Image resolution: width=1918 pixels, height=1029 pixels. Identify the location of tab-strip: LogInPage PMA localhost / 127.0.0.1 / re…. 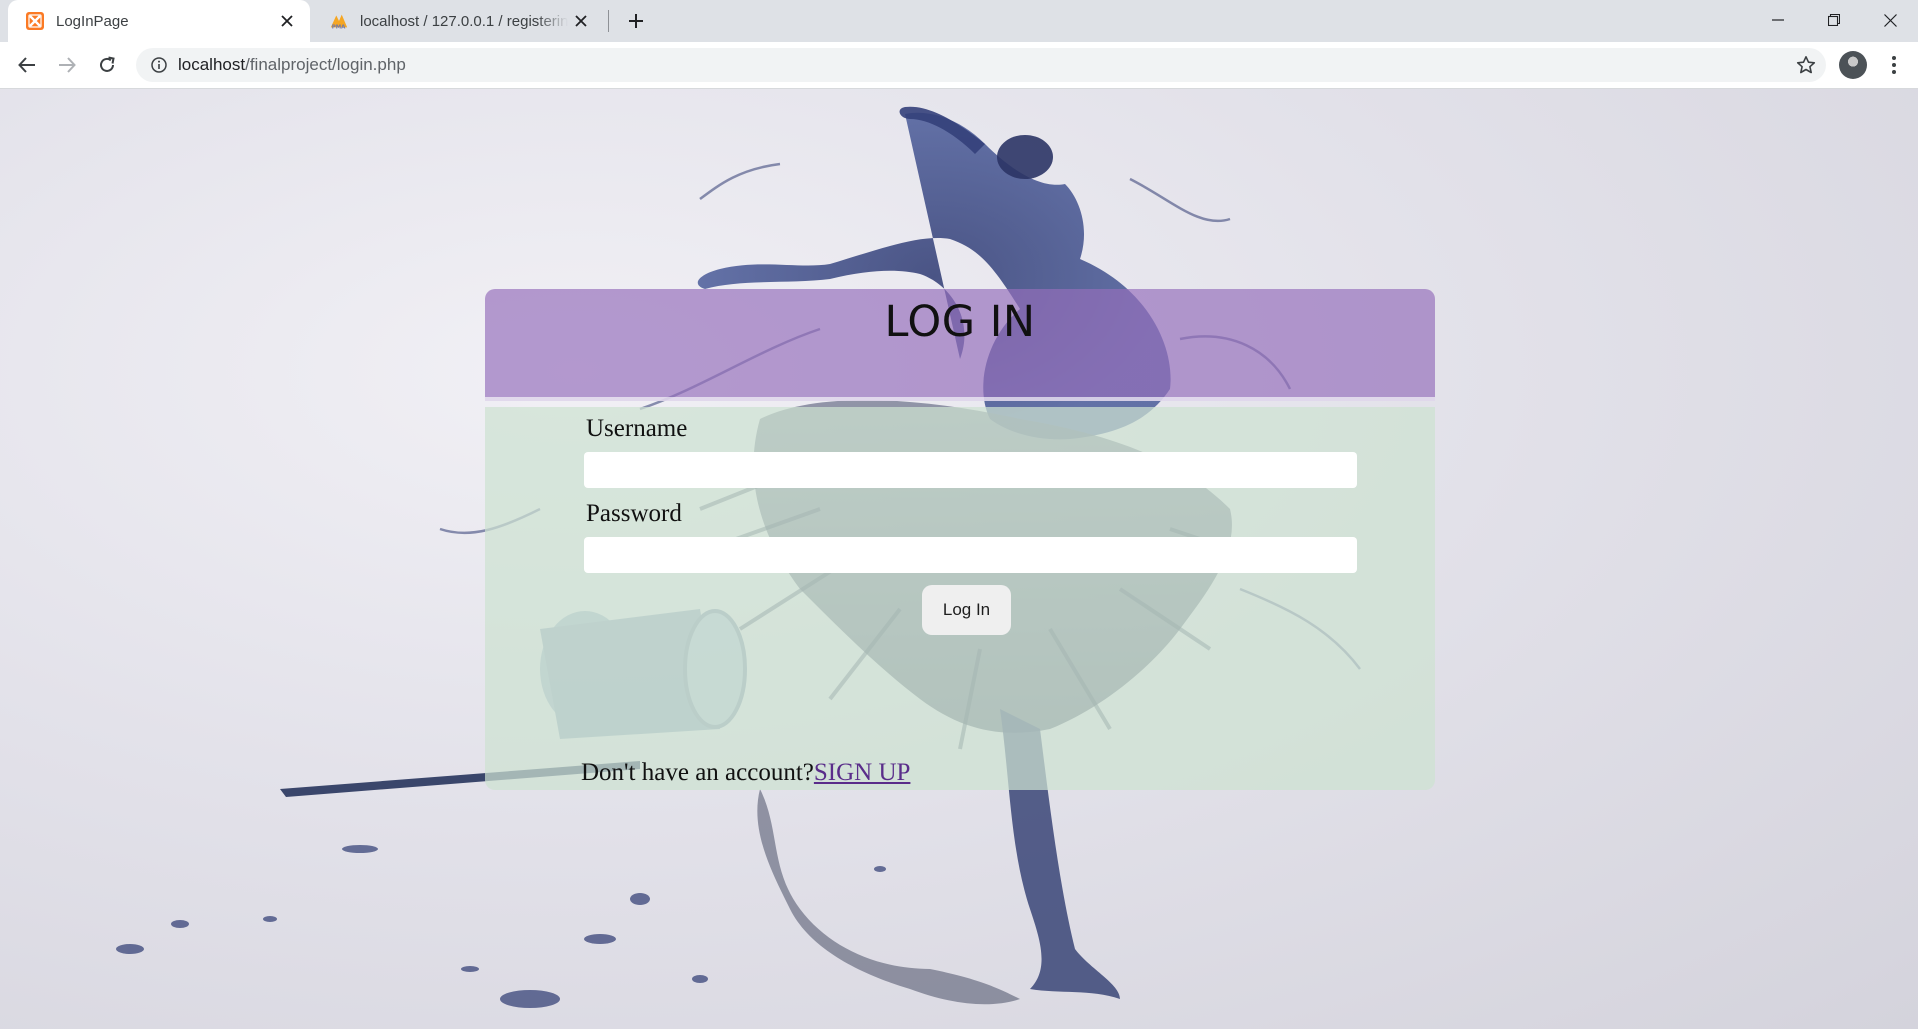
(959, 21).